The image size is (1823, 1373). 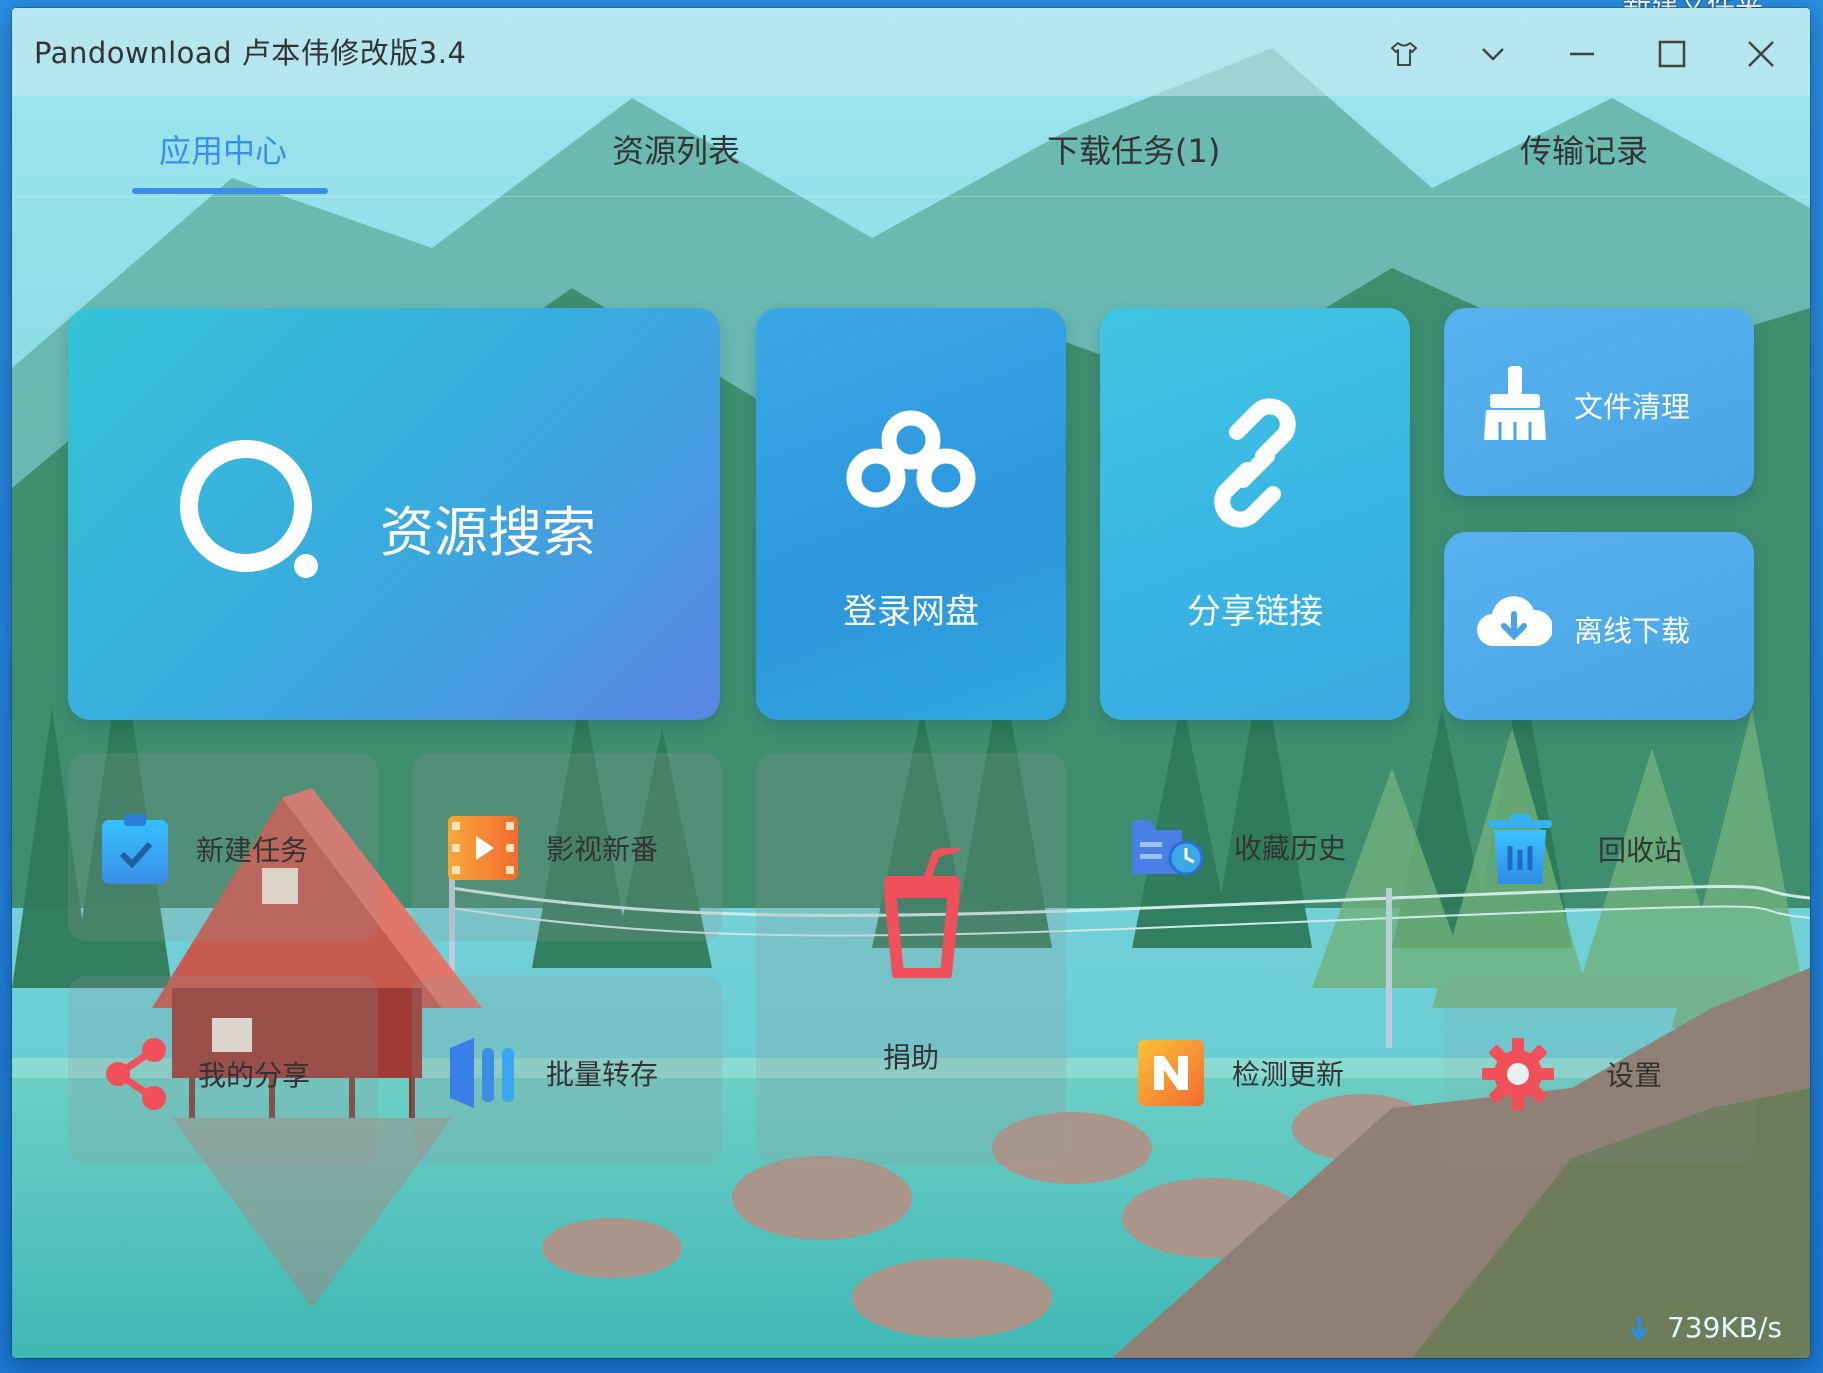 What do you see at coordinates (1288, 1074) in the screenshot?
I see `update-label: 检测更新` at bounding box center [1288, 1074].